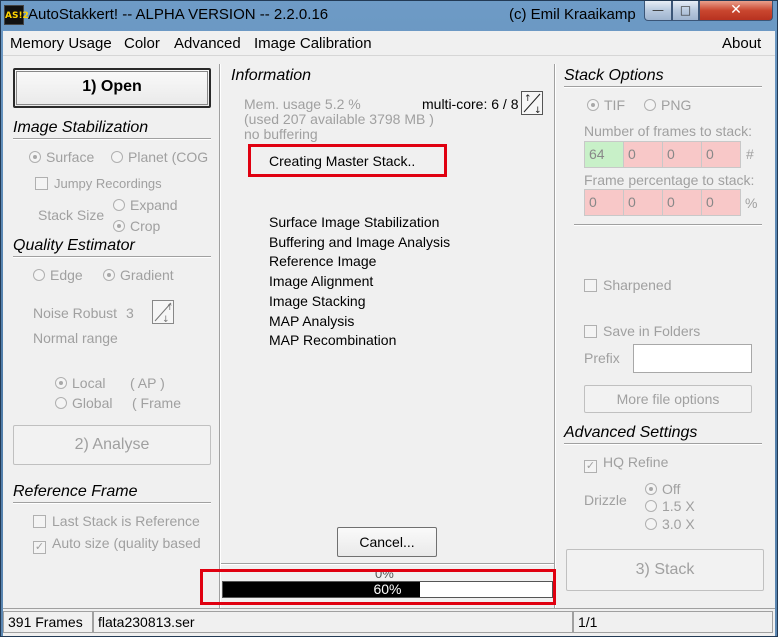 This screenshot has width=778, height=637. What do you see at coordinates (682, 202) in the screenshot?
I see `percent-input-3: 0` at bounding box center [682, 202].